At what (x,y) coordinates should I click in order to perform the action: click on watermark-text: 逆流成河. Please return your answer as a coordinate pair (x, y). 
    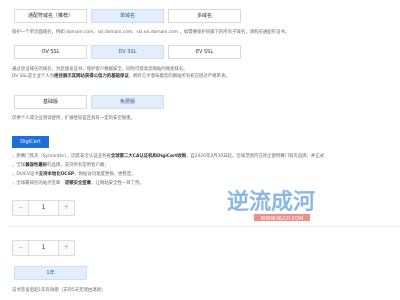
    Looking at the image, I should click on (271, 202).